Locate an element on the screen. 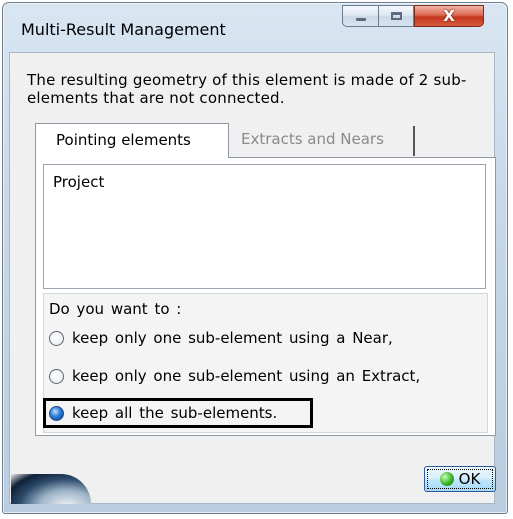  tab-extracts-and-nears: Extracts and Nears is located at coordinates (322, 141).